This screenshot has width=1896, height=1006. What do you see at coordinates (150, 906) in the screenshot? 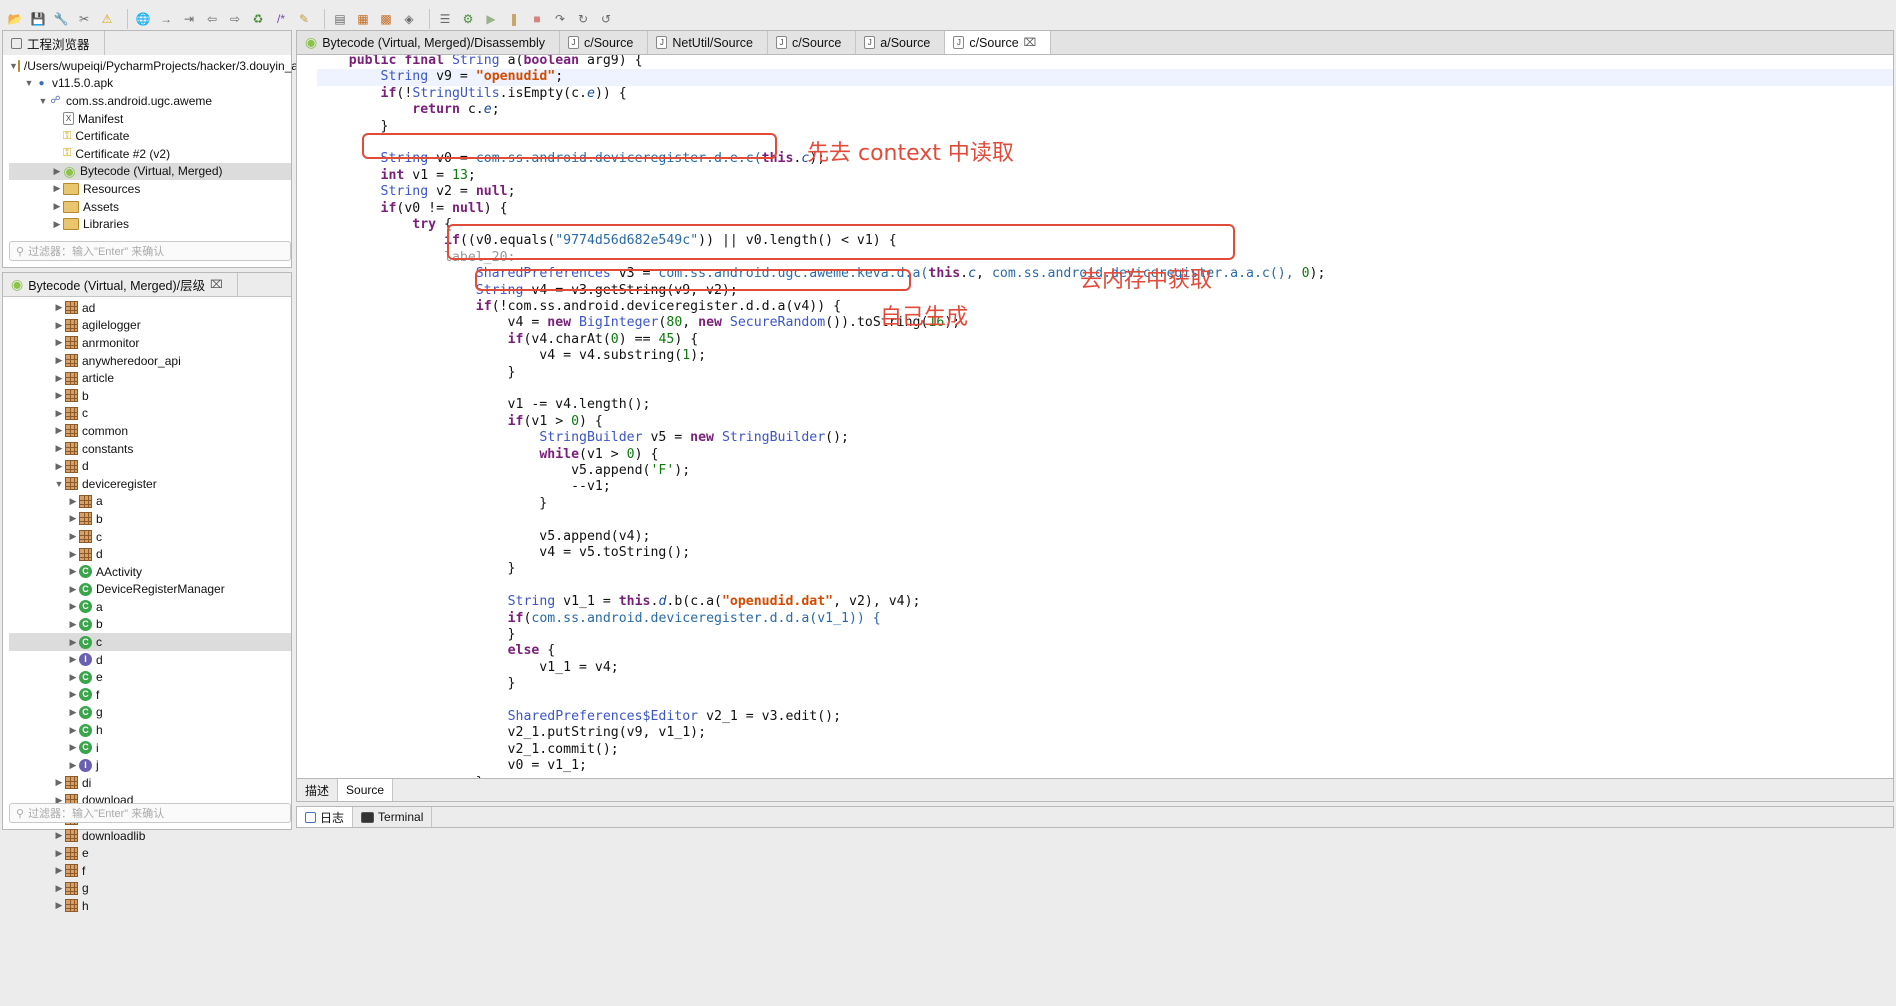
I see `hierarchy-tree-item: ▶ h` at bounding box center [150, 906].